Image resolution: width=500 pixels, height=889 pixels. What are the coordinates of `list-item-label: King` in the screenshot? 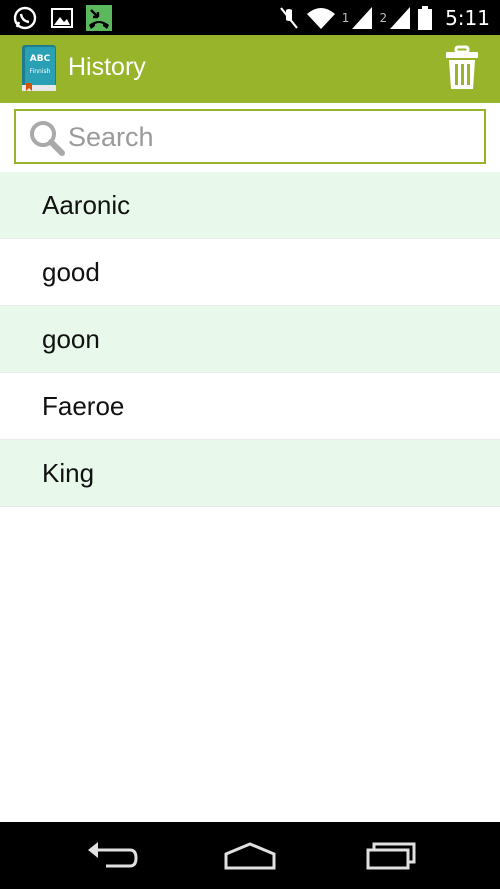 It's located at (68, 472).